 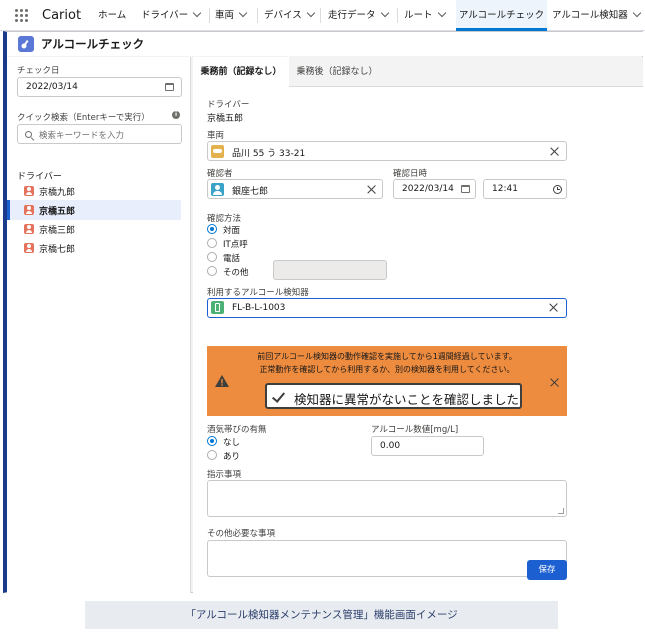 What do you see at coordinates (258, 293) in the screenshot?
I see `detector-label: 利用するアルコール検知器` at bounding box center [258, 293].